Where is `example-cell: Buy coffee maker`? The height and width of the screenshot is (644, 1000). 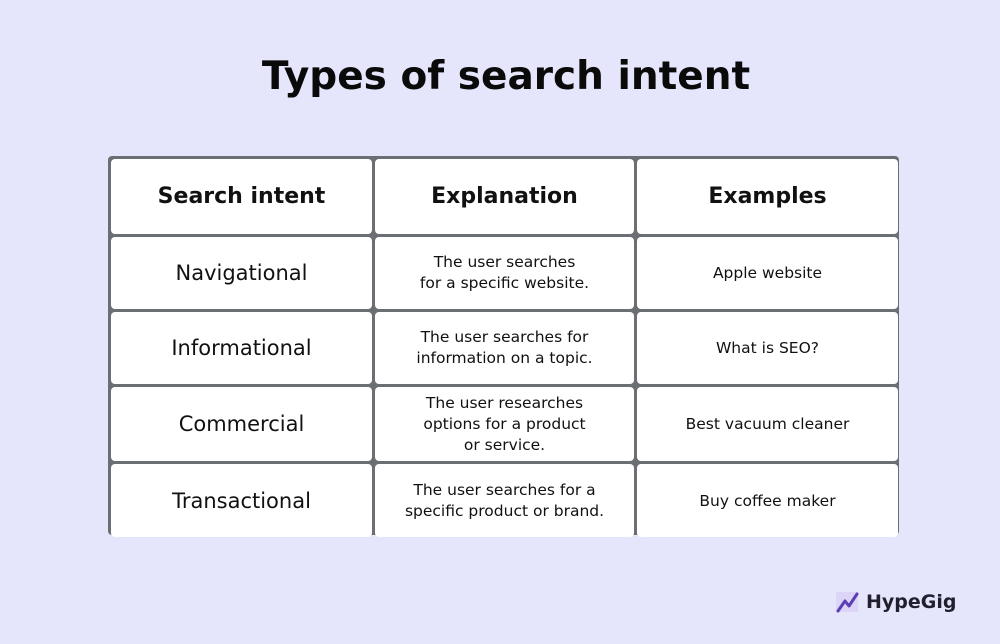
example-cell: Buy coffee maker is located at coordinates (767, 500).